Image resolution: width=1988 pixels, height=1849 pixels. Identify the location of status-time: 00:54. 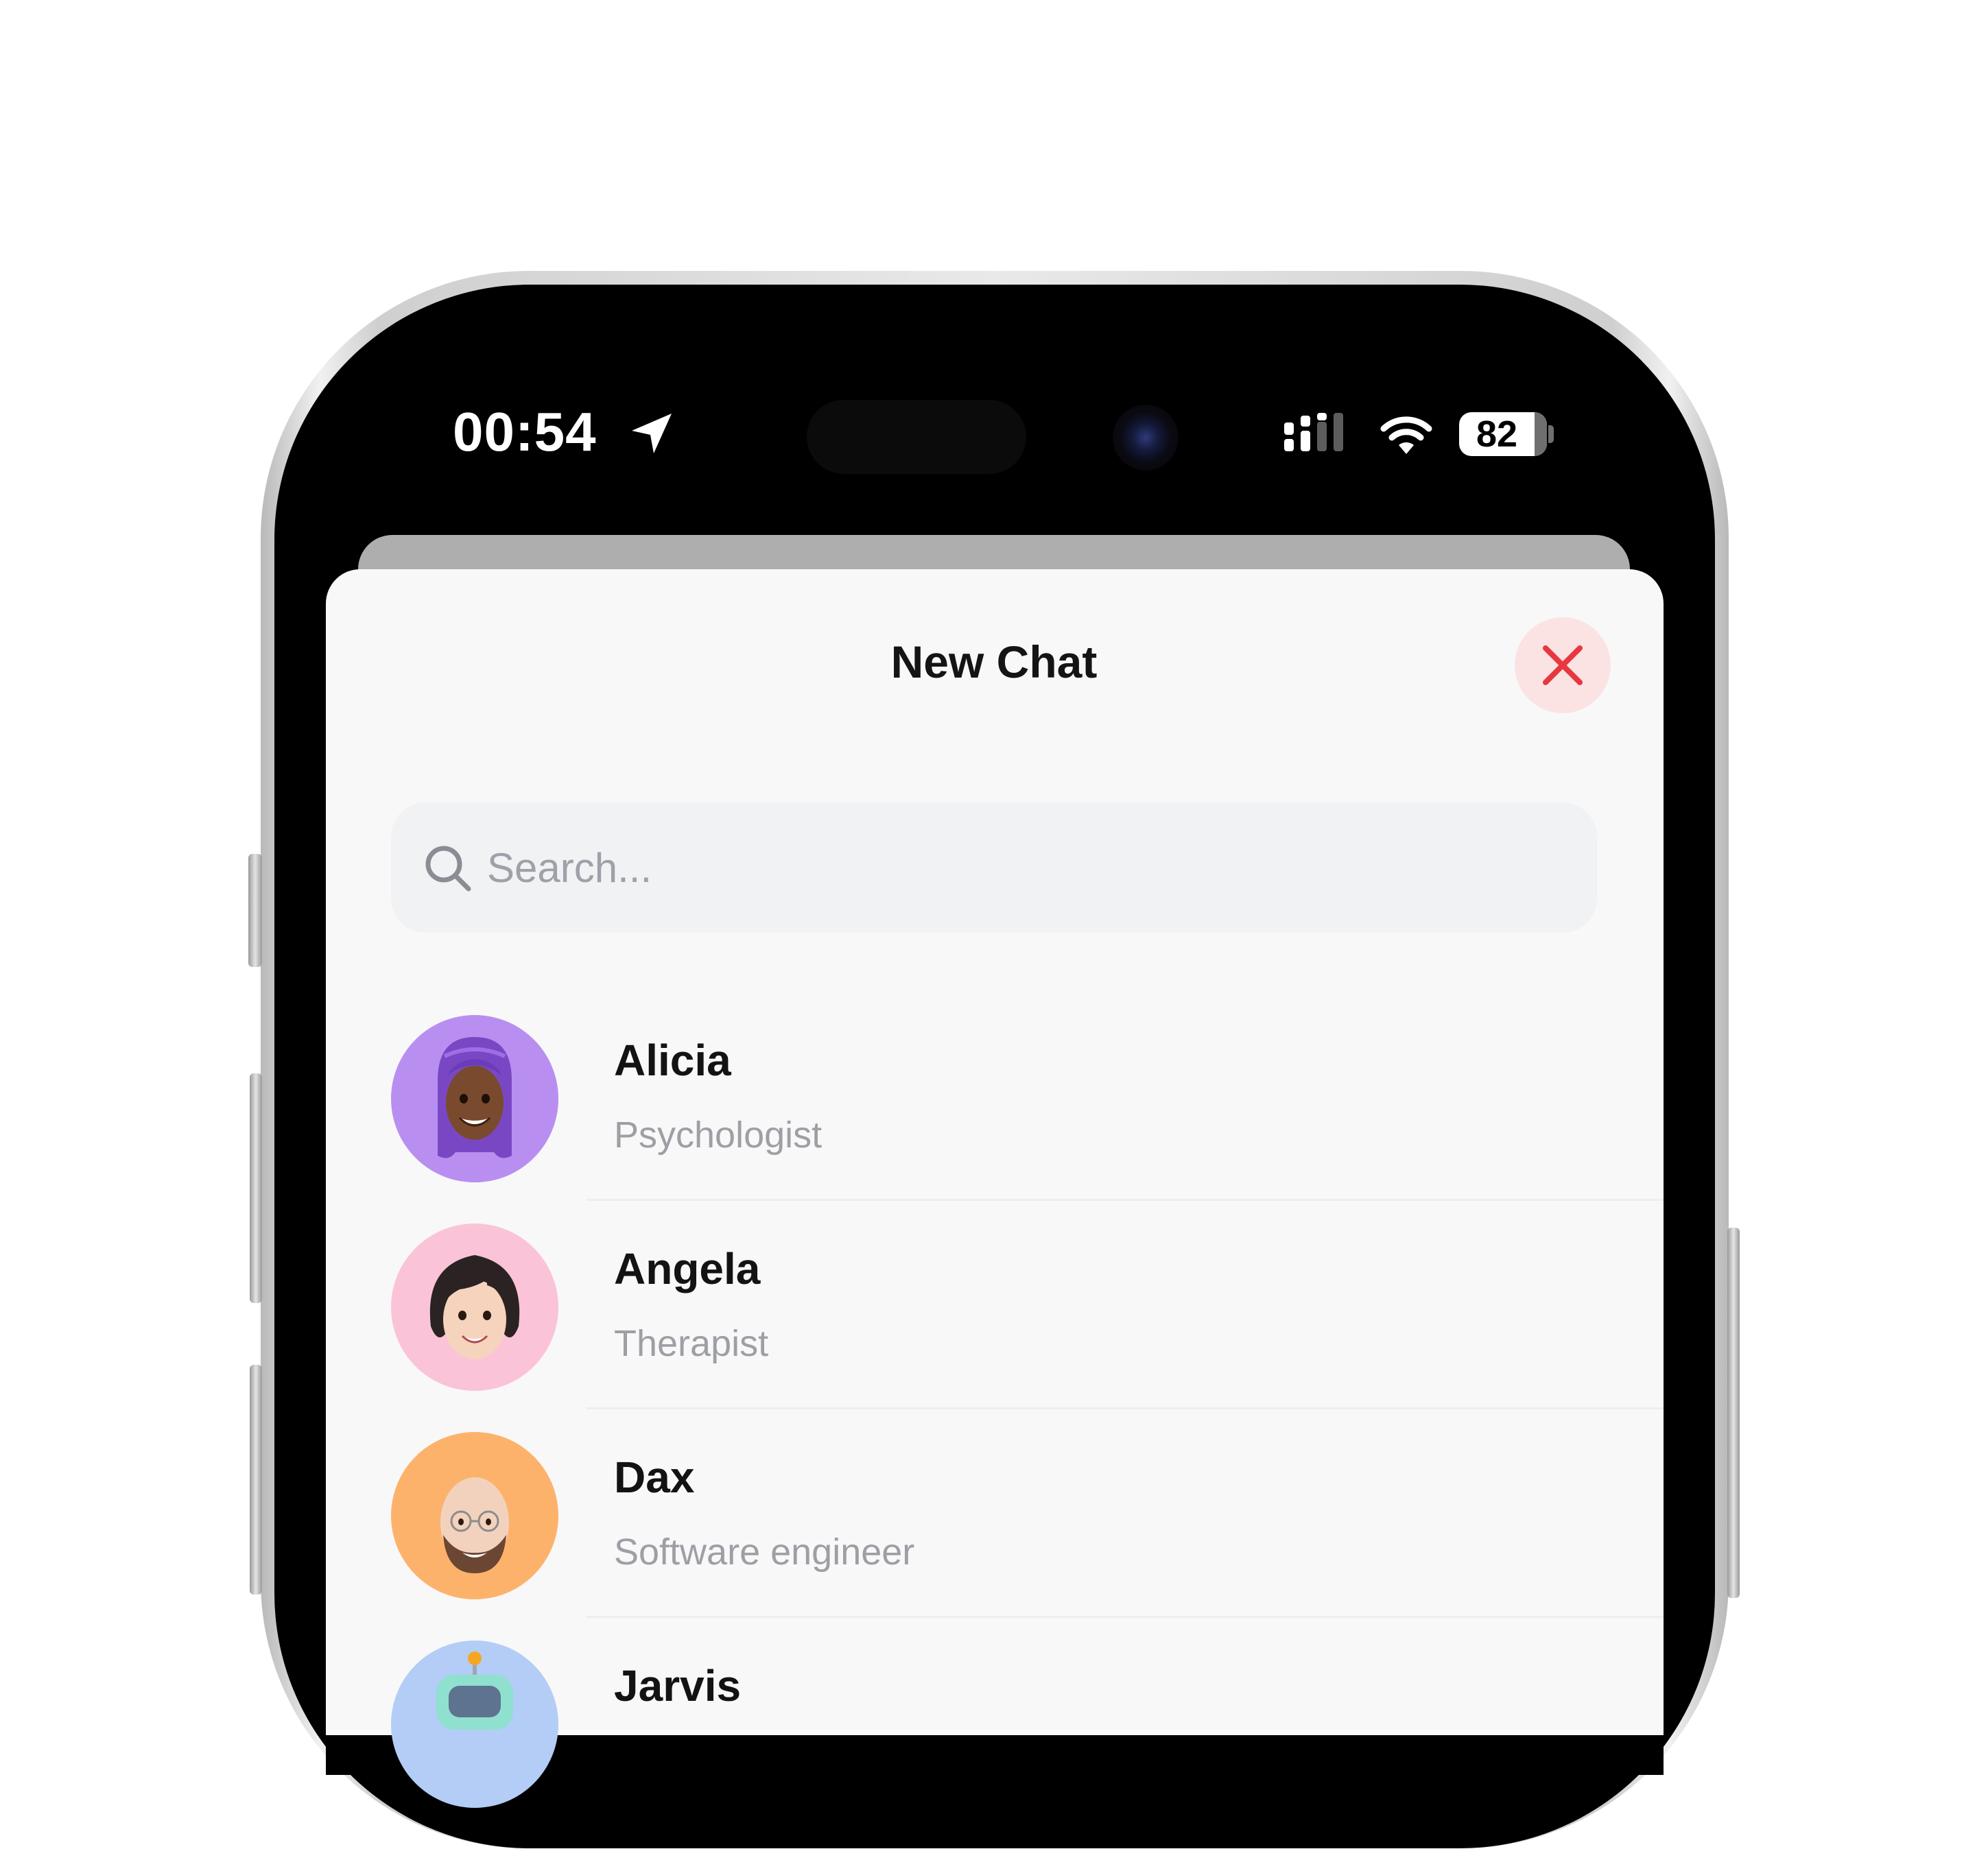
(525, 432).